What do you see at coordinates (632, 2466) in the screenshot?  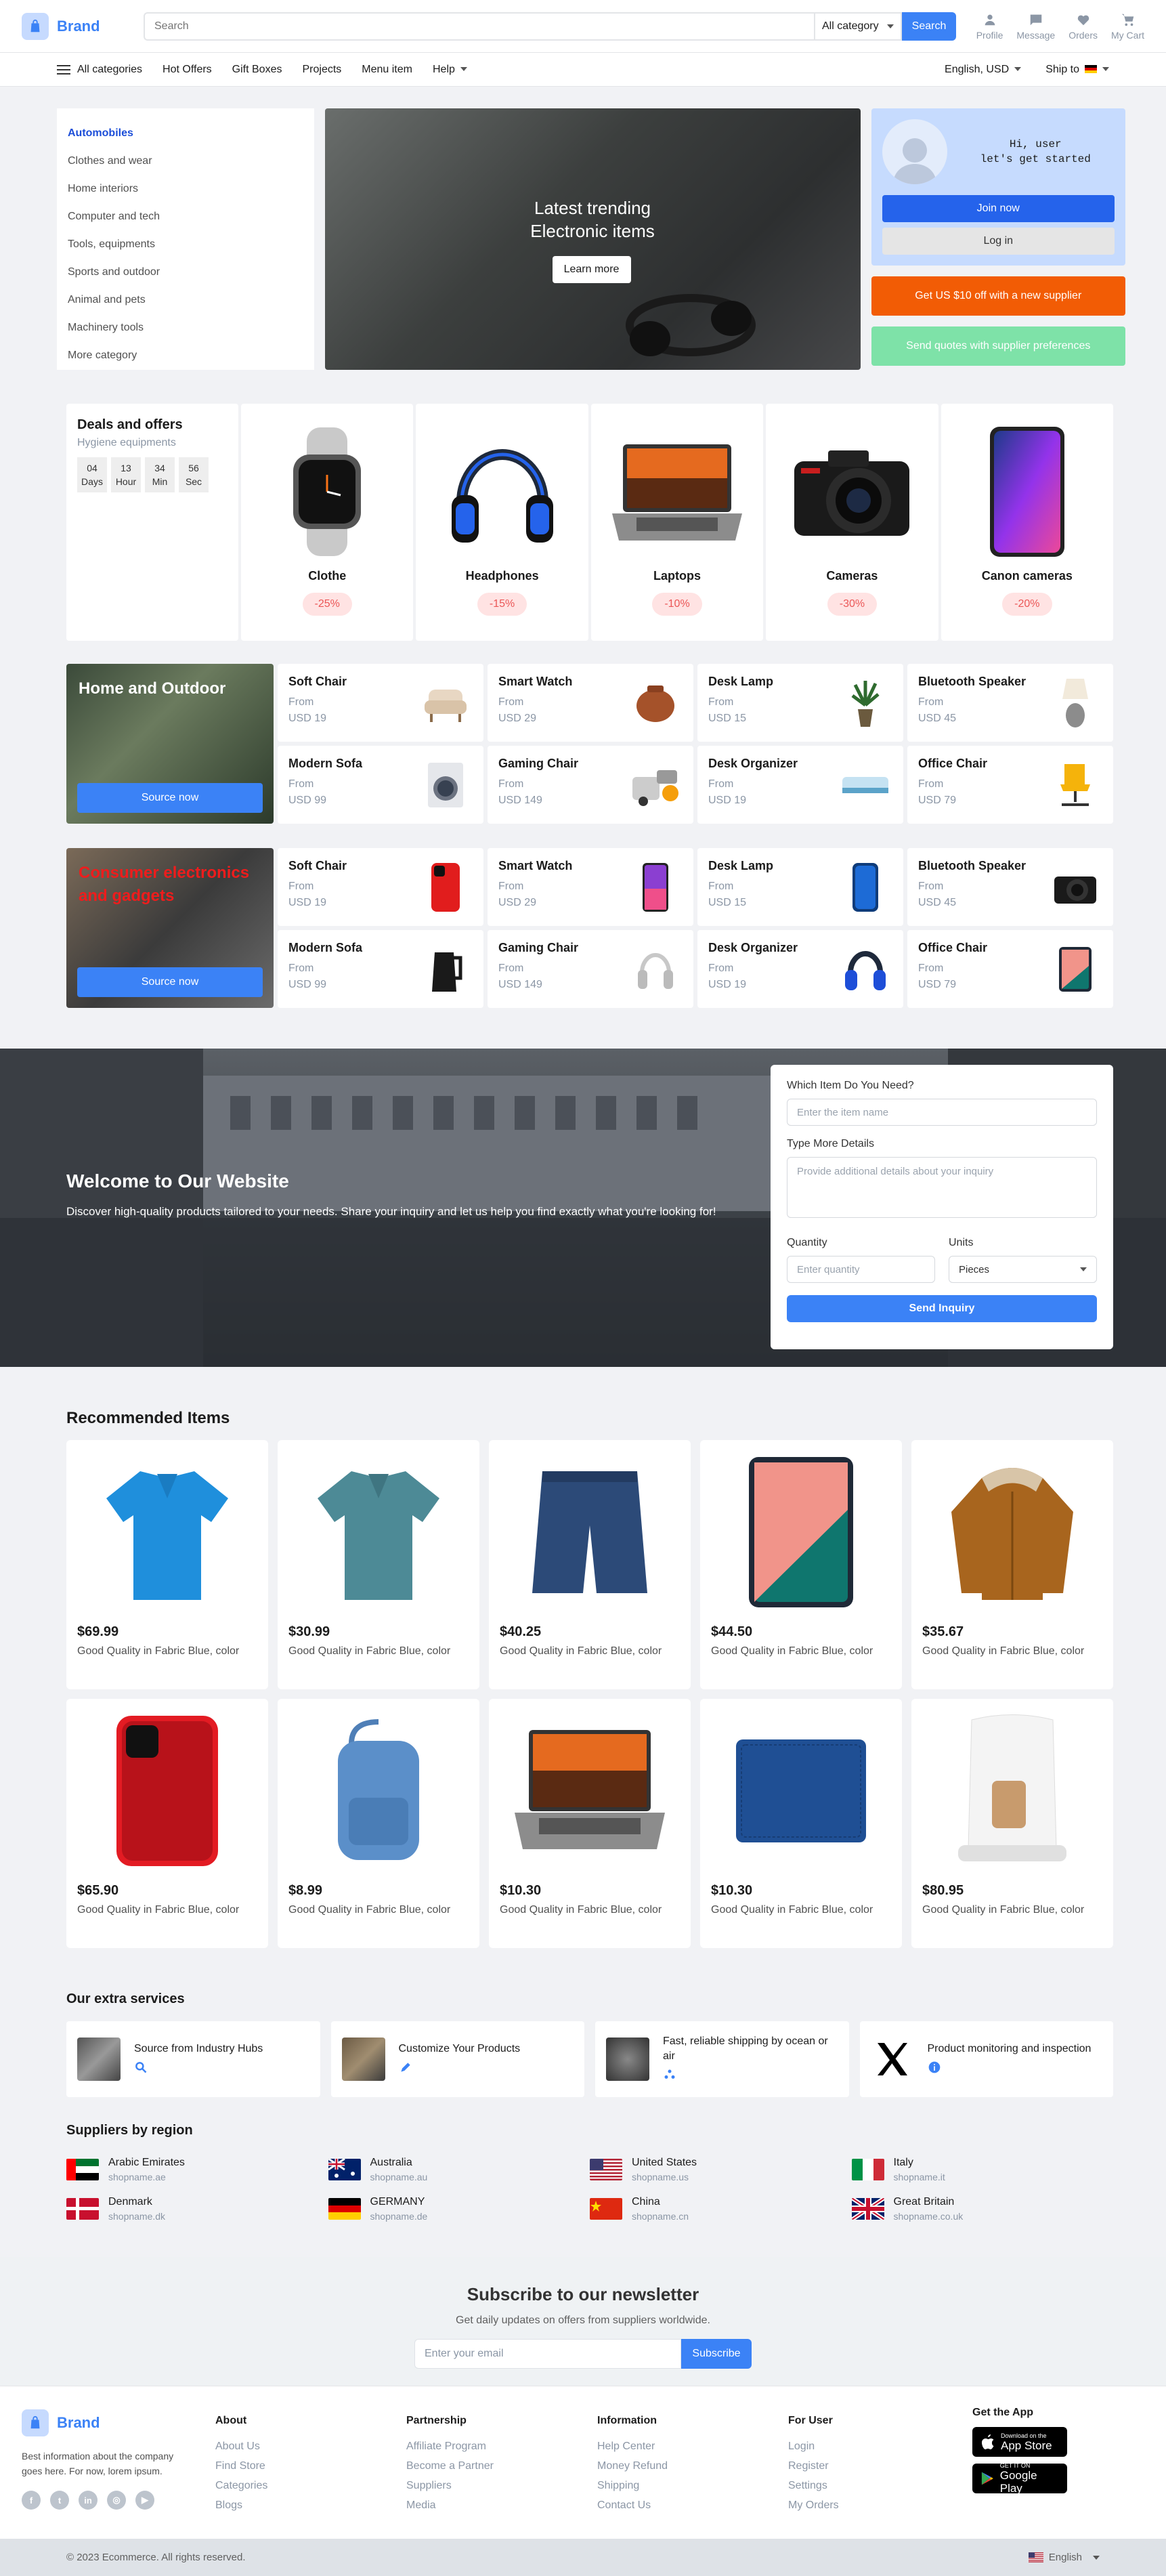 I see `footer-link: Money Refund` at bounding box center [632, 2466].